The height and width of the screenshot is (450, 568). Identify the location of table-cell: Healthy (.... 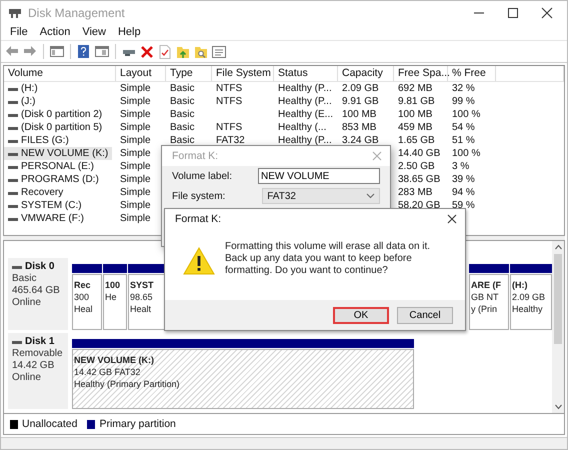
(302, 127).